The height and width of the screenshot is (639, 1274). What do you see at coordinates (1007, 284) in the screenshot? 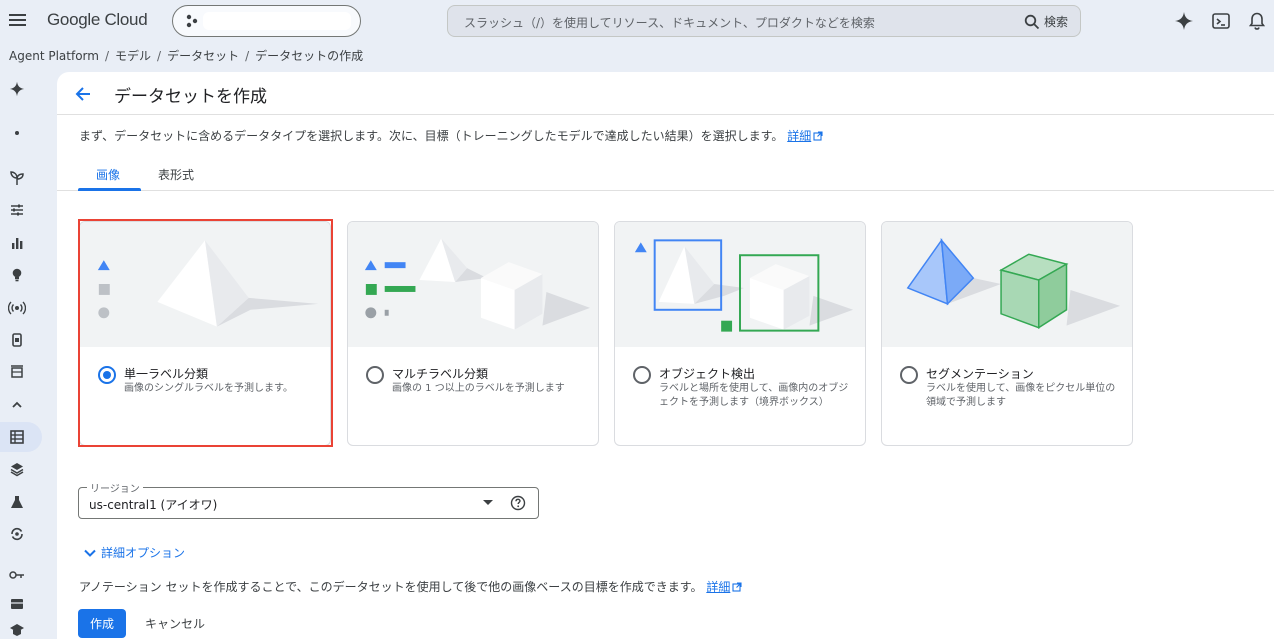
I see `segmentation-illustration` at bounding box center [1007, 284].